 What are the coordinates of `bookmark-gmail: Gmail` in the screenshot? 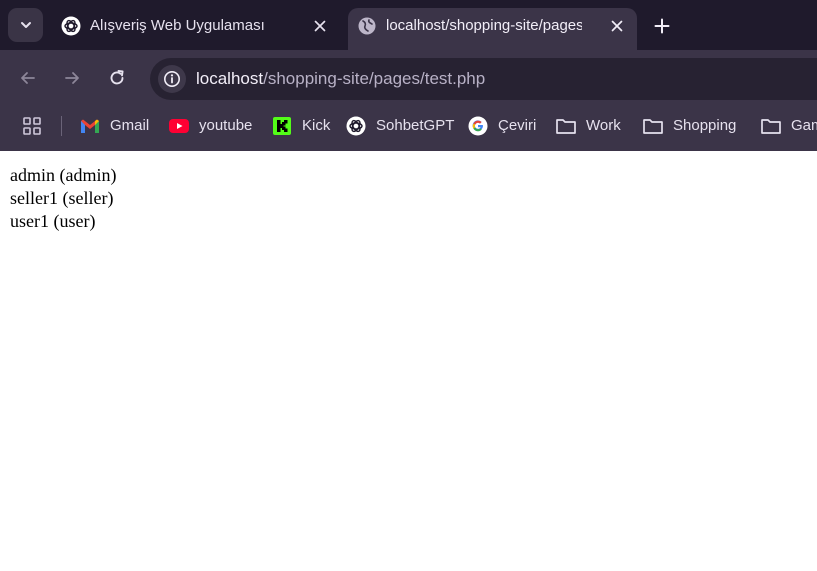 It's located at (114, 126).